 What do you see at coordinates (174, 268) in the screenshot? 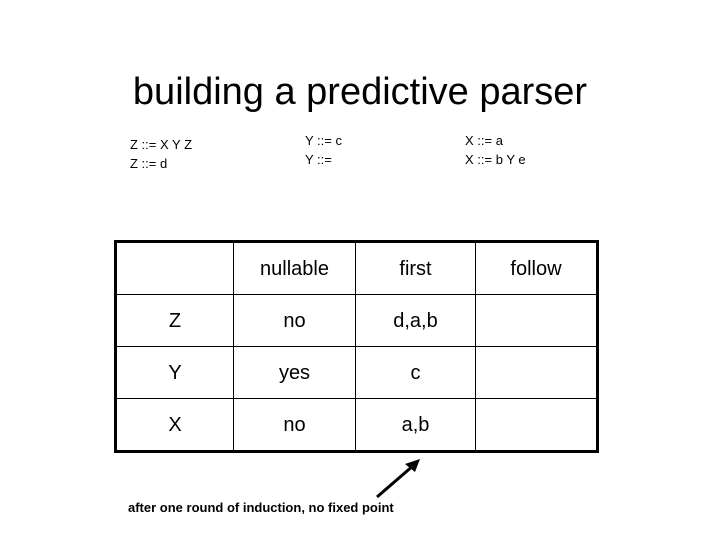
I see `table-header-symbol` at bounding box center [174, 268].